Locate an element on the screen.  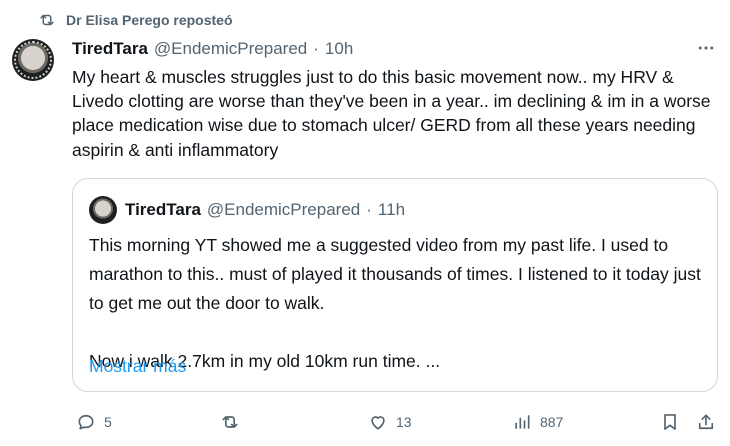
more-icon is located at coordinates (706, 48).